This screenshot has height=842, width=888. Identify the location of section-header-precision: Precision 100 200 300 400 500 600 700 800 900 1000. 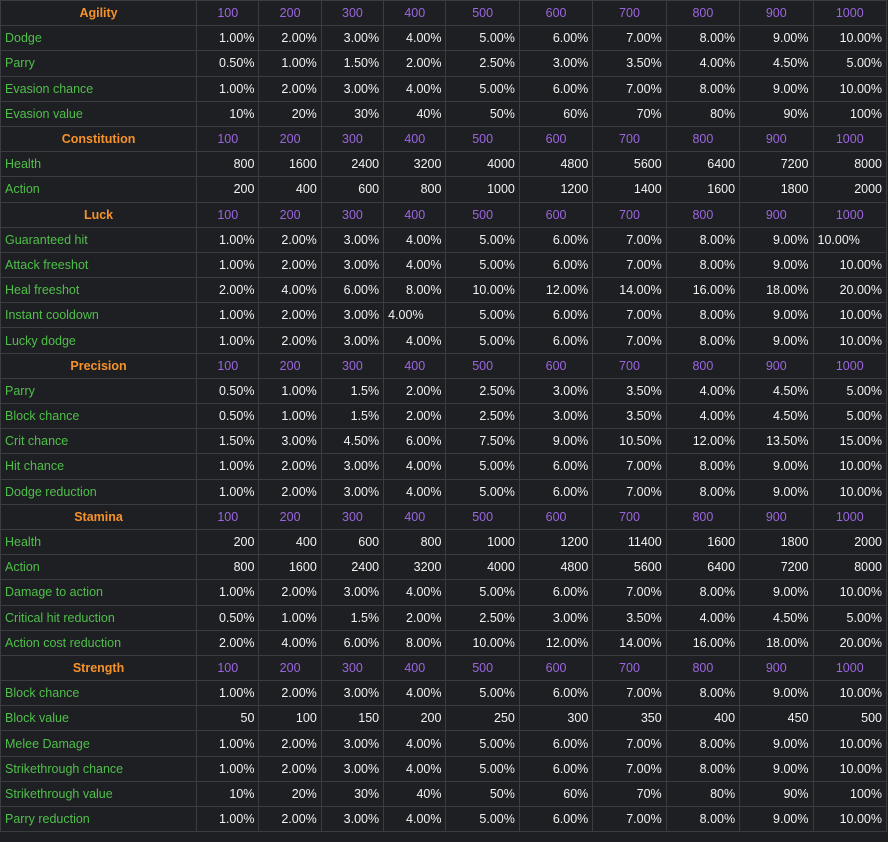
(443, 365).